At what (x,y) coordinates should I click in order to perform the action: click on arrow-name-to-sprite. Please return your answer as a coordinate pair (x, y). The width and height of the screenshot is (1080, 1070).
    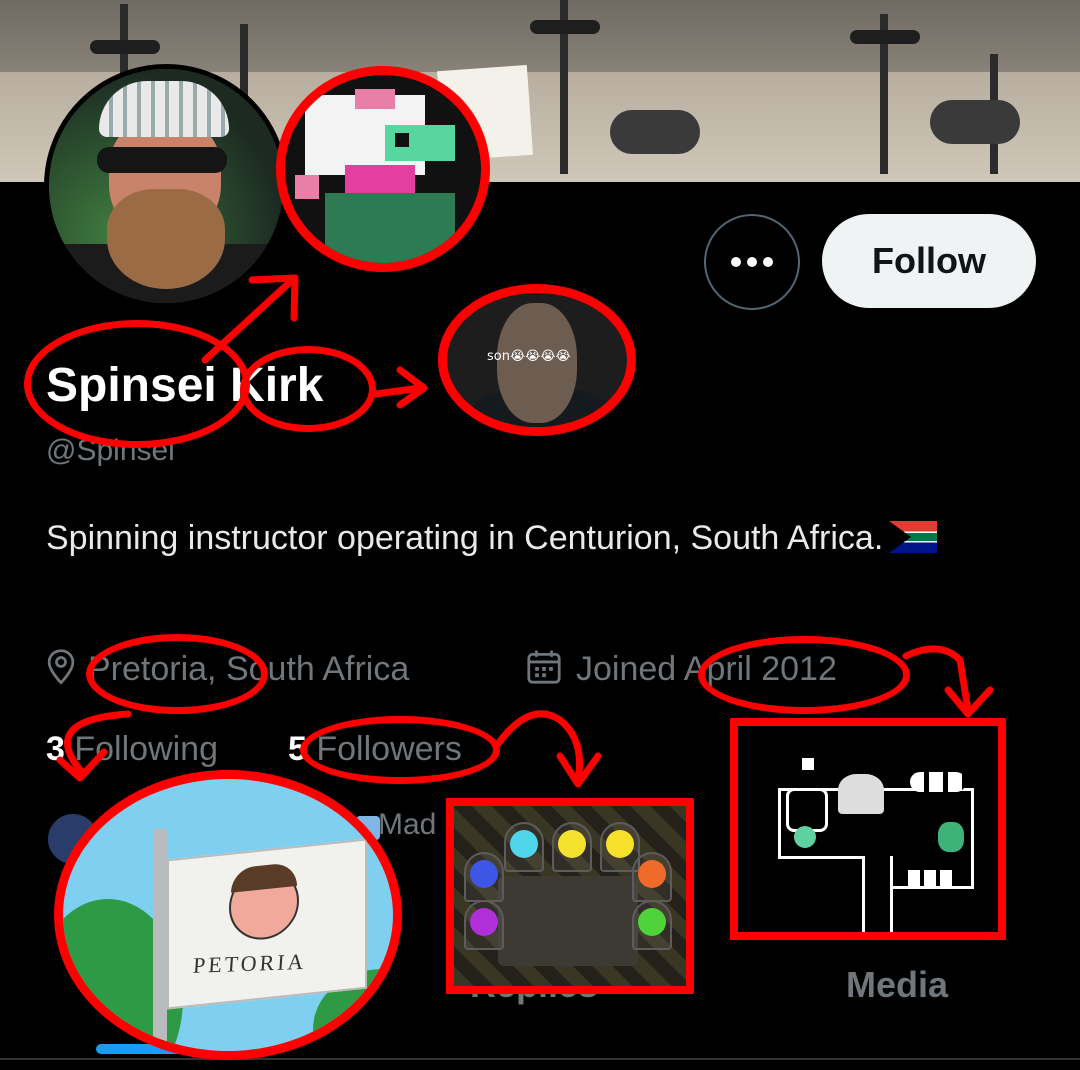
    Looking at the image, I should click on (247, 321).